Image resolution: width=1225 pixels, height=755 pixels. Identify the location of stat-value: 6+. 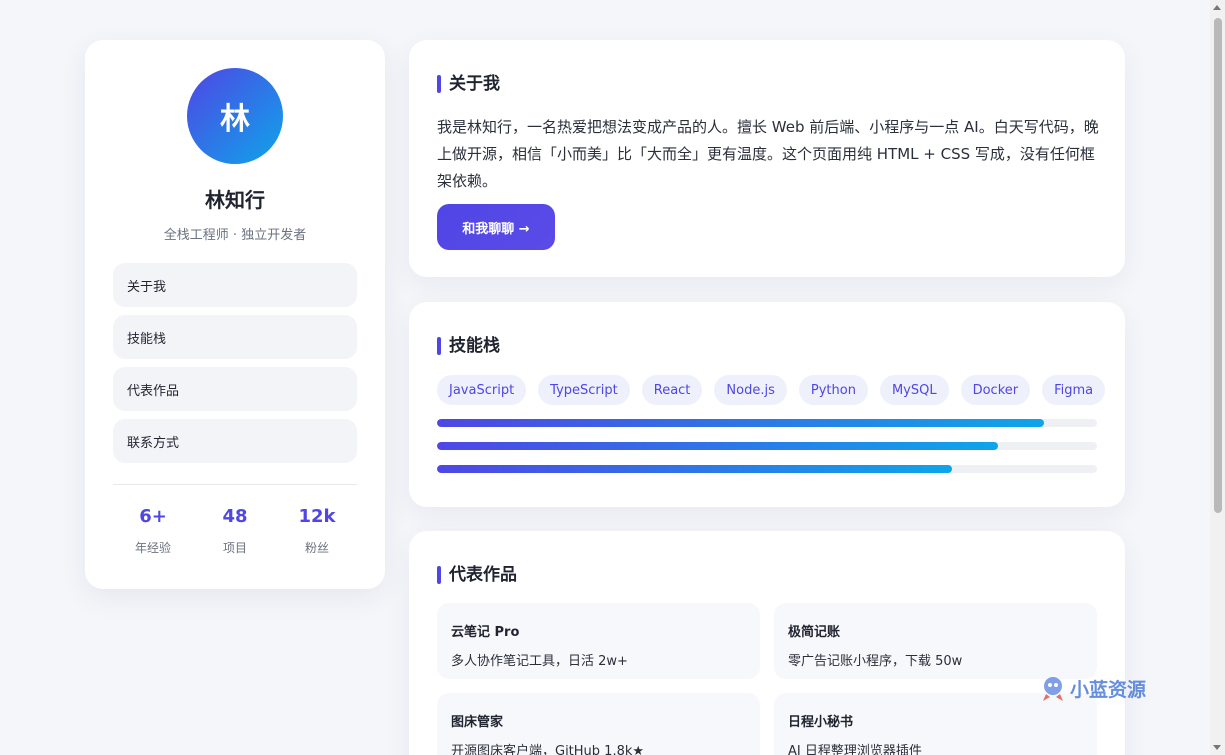
(153, 516).